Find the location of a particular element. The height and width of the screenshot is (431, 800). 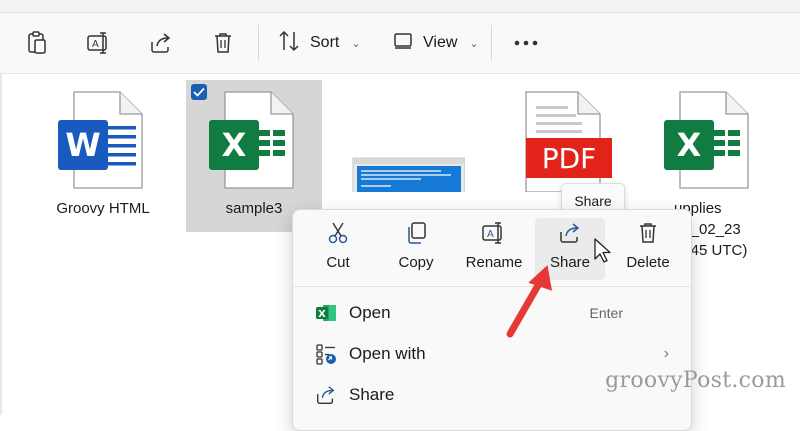

word-icon: W is located at coordinates (103, 140).